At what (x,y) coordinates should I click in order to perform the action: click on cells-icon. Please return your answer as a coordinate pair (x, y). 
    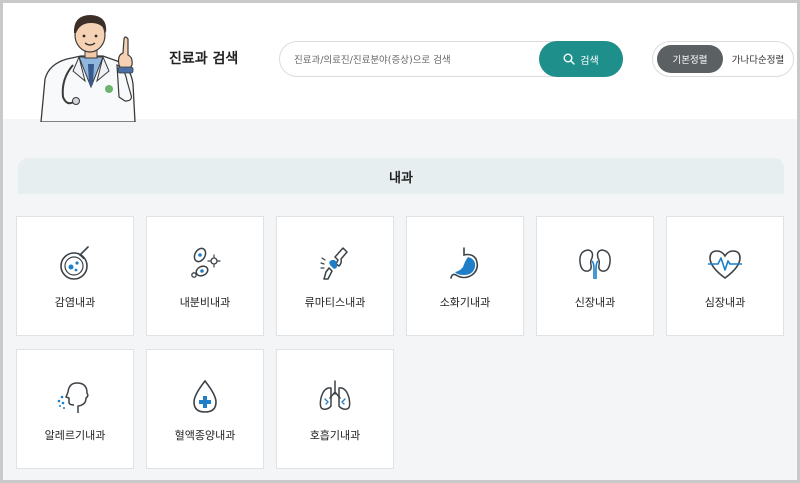
    Looking at the image, I should click on (206, 262).